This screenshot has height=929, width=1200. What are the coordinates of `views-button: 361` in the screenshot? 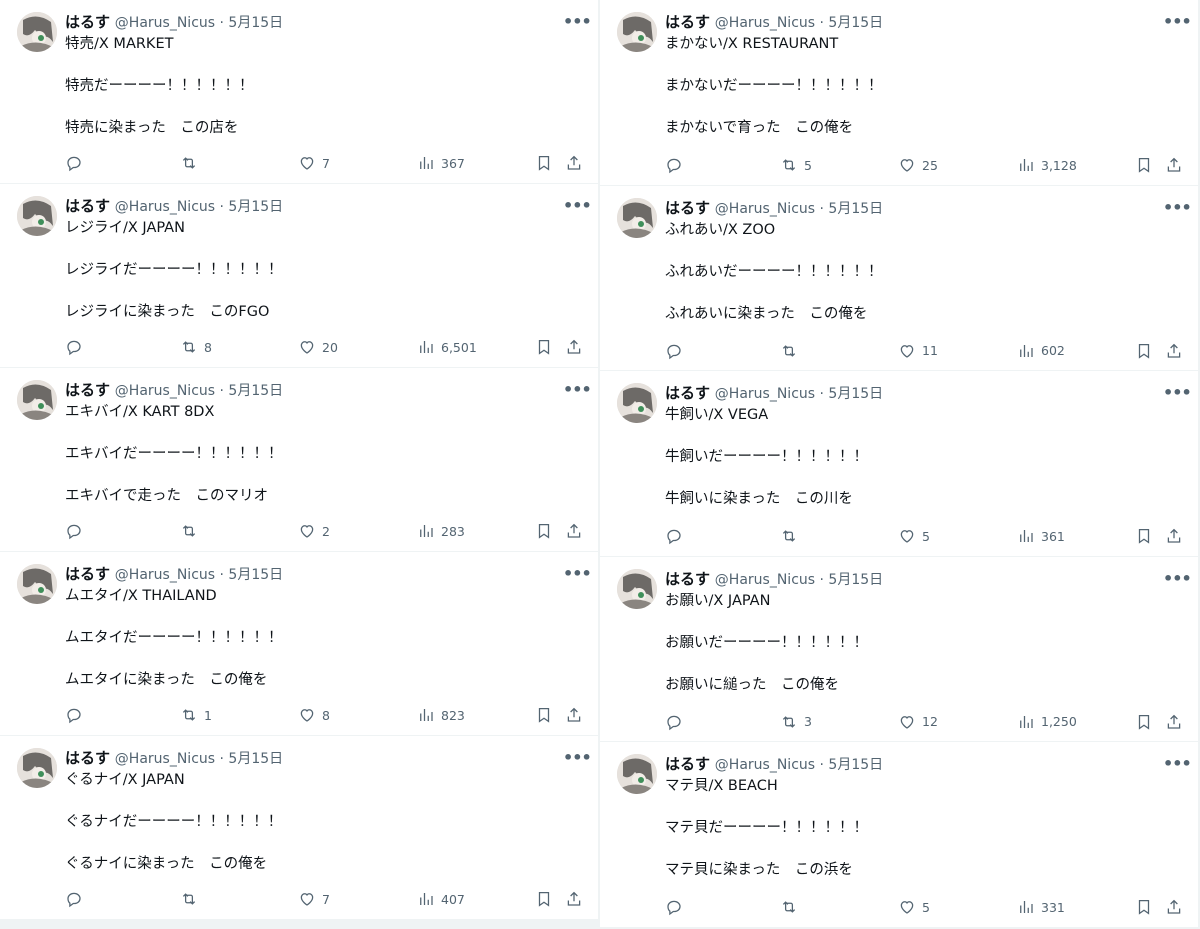 It's located at (1041, 536).